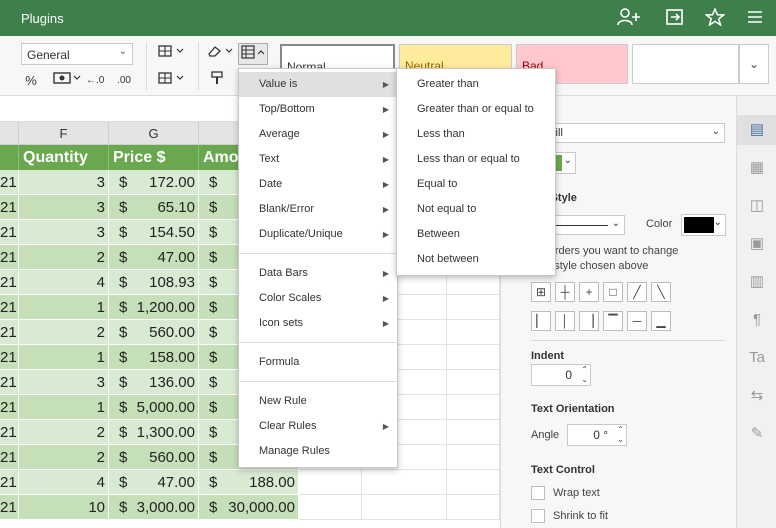 The image size is (776, 528). I want to click on cell-price: $47.00, so click(154, 257).